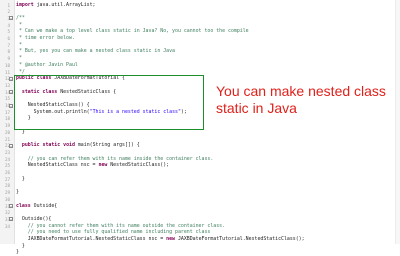 This screenshot has width=400, height=256. What do you see at coordinates (56, 5) in the screenshot?
I see `code-line: import java.util.ArrayList;` at bounding box center [56, 5].